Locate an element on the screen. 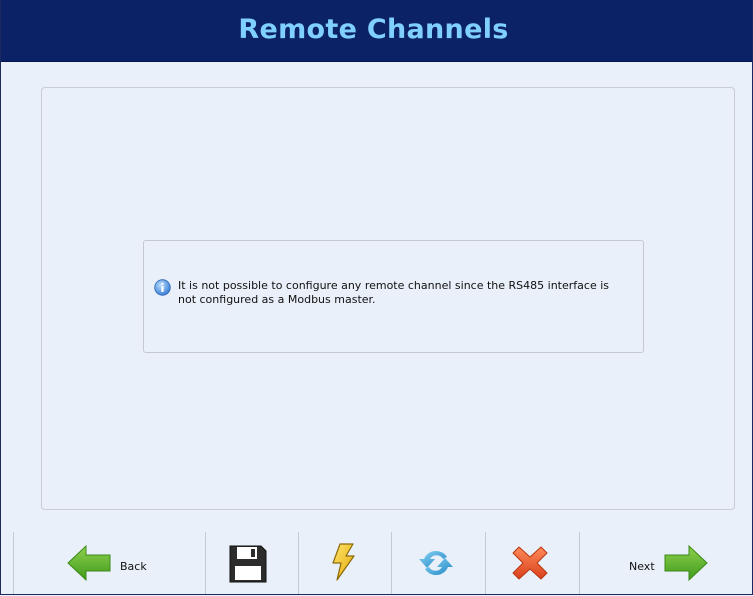 This screenshot has height=596, width=753. close-x-icon is located at coordinates (530, 563).